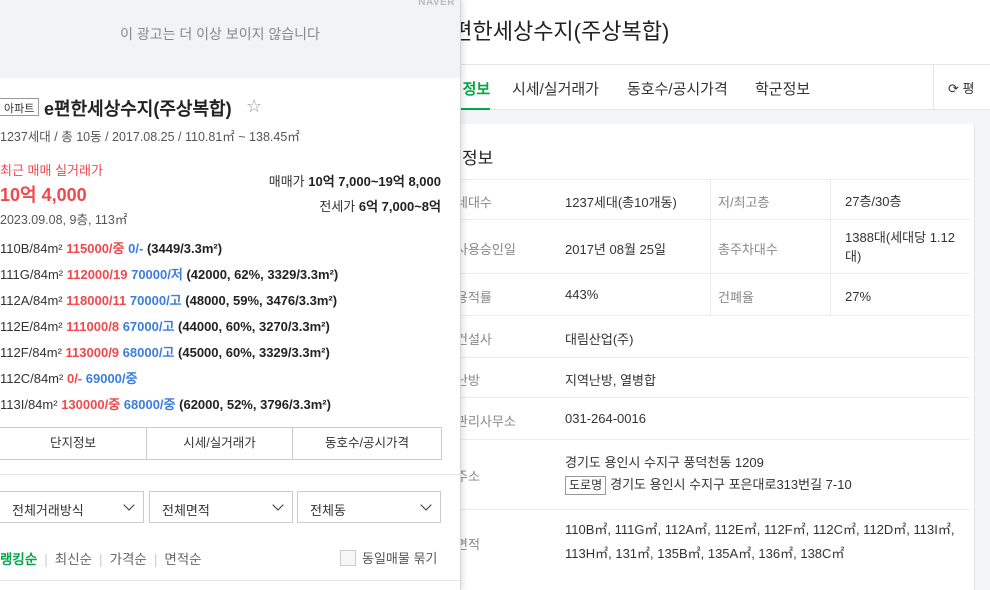 This screenshot has height=590, width=990. I want to click on building-value: 전체동, so click(328, 510).